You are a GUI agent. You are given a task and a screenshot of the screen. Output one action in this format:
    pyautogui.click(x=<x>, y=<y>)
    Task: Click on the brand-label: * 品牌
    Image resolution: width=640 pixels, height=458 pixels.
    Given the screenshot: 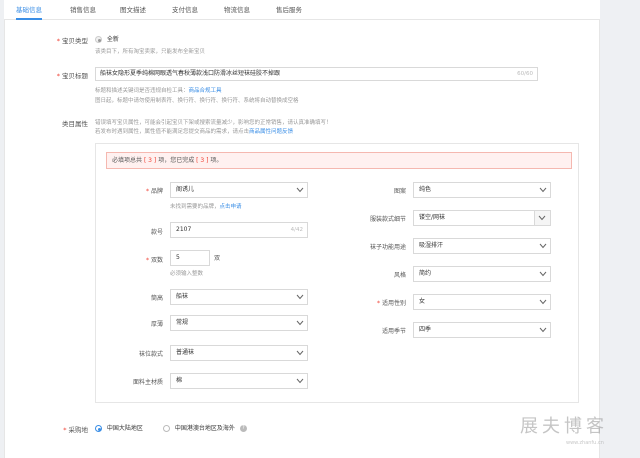 What is the action you would take?
    pyautogui.click(x=154, y=191)
    